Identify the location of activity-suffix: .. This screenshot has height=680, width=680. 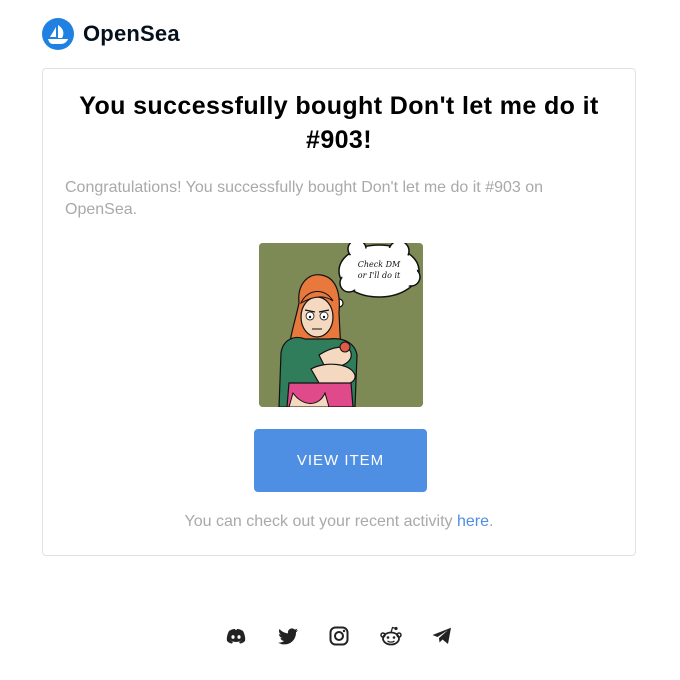
(491, 521).